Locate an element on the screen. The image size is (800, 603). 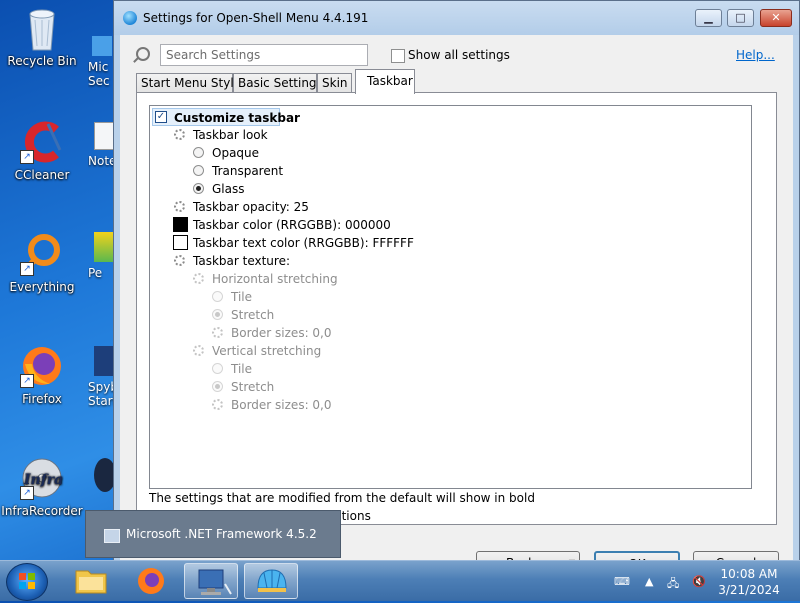
start-button is located at coordinates (27, 582).